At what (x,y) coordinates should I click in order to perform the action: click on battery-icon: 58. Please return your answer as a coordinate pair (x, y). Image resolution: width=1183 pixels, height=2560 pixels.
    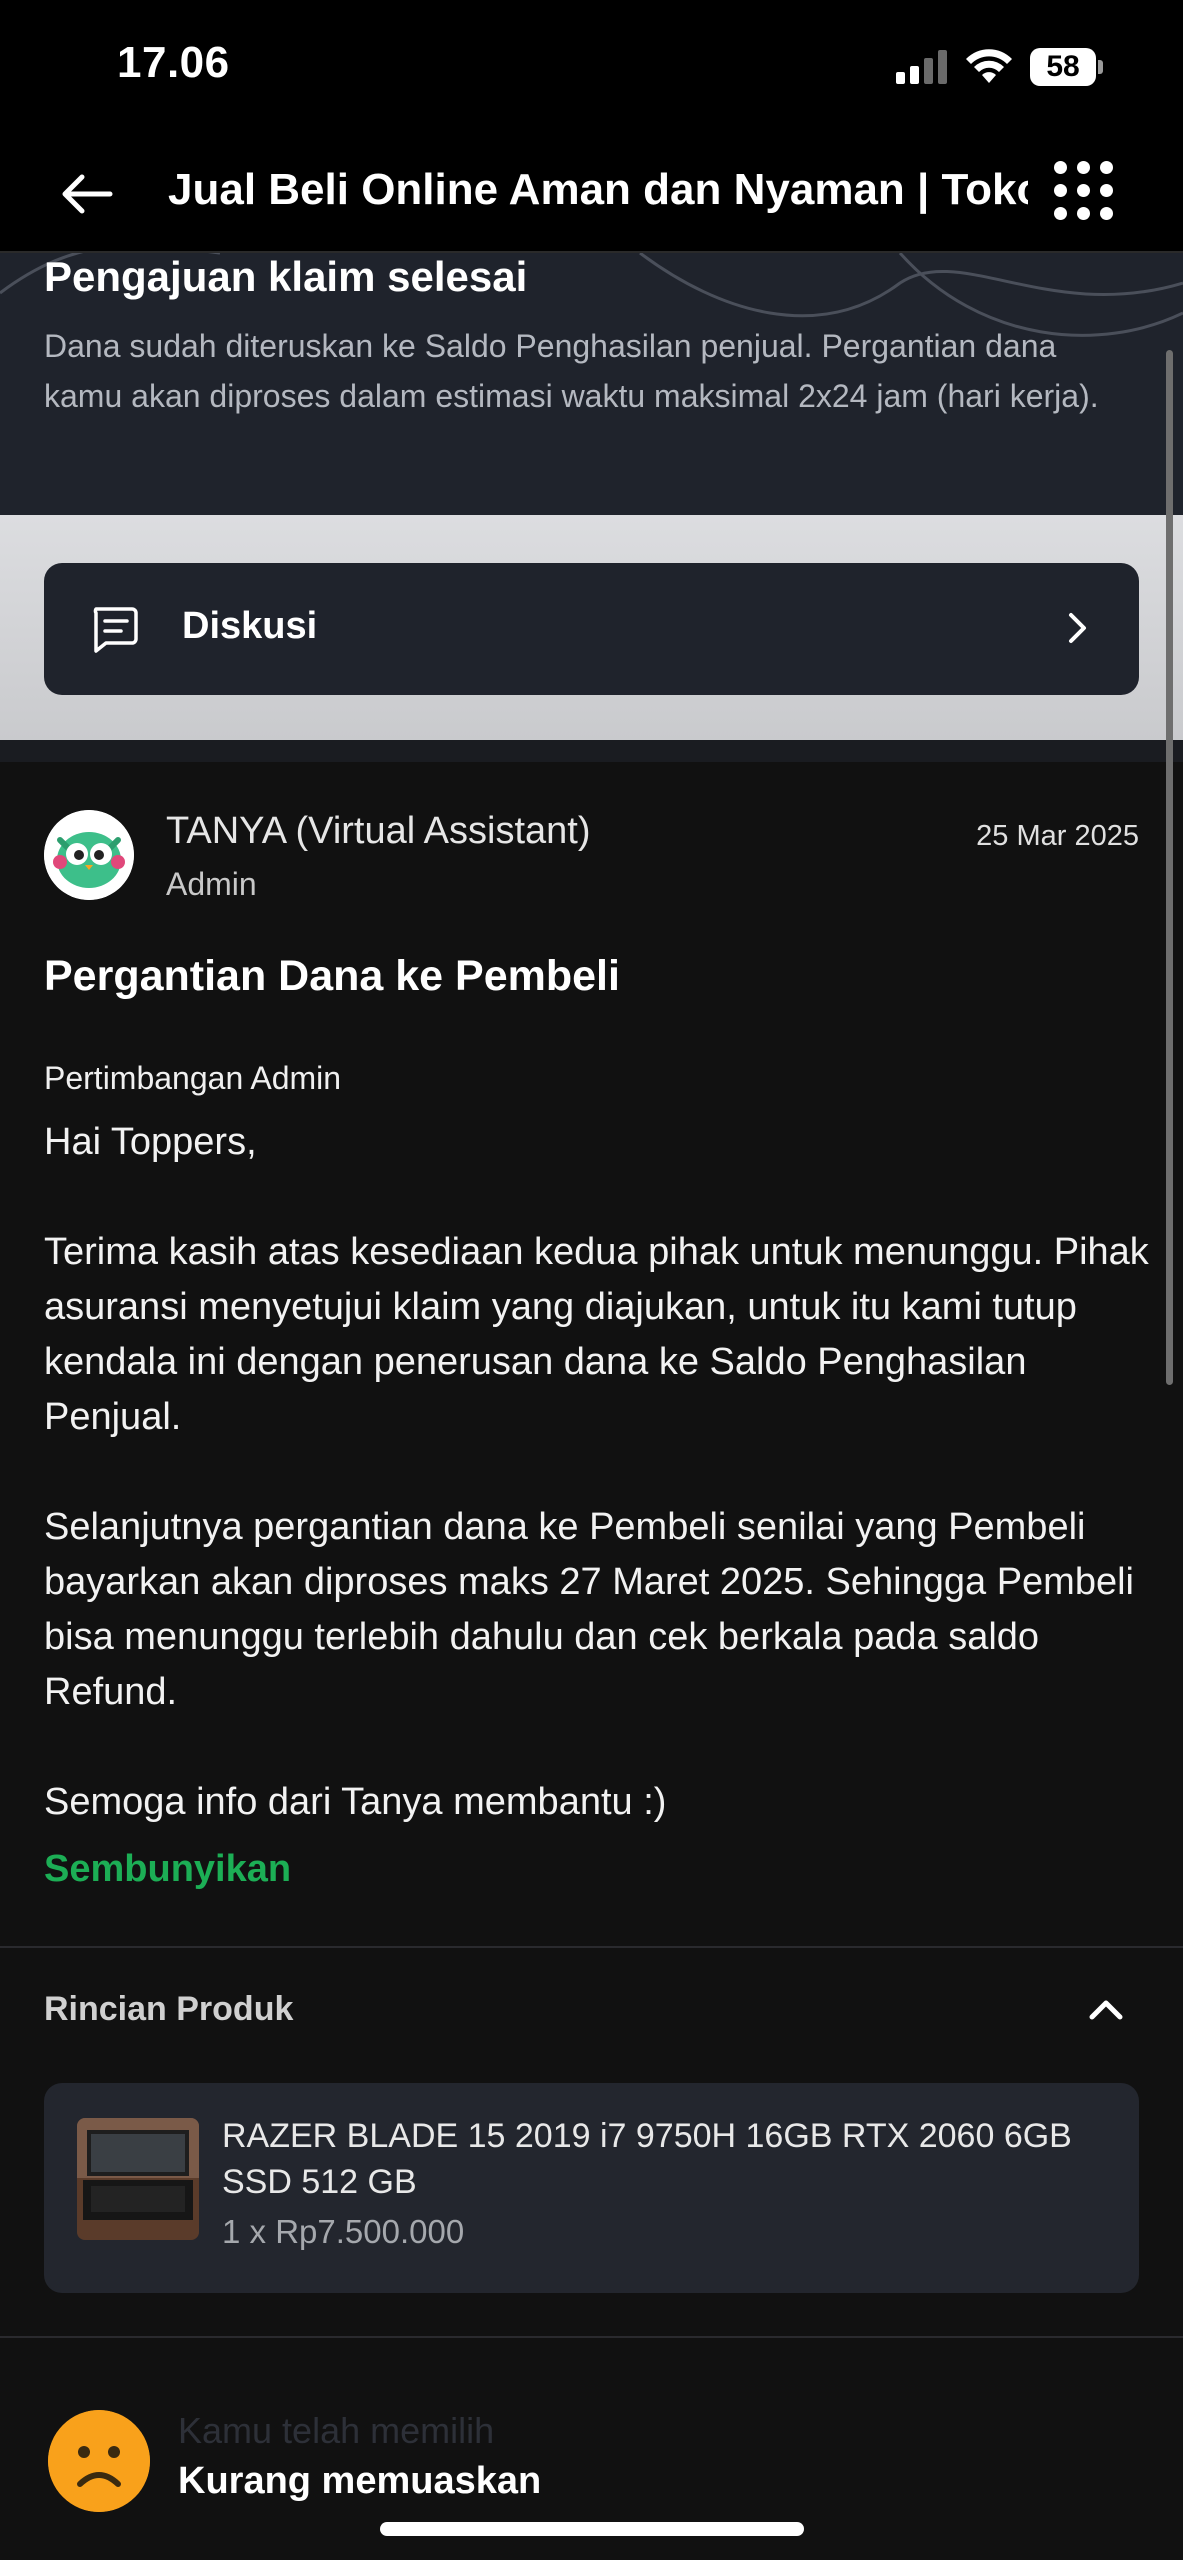
    Looking at the image, I should click on (1066, 67).